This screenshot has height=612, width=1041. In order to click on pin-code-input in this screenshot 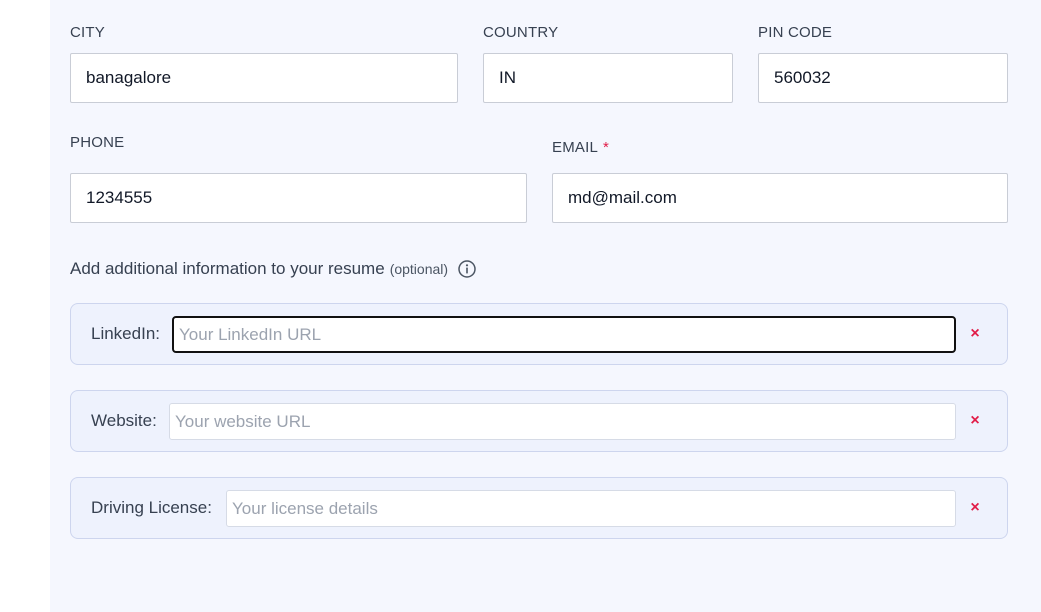, I will do `click(883, 78)`.